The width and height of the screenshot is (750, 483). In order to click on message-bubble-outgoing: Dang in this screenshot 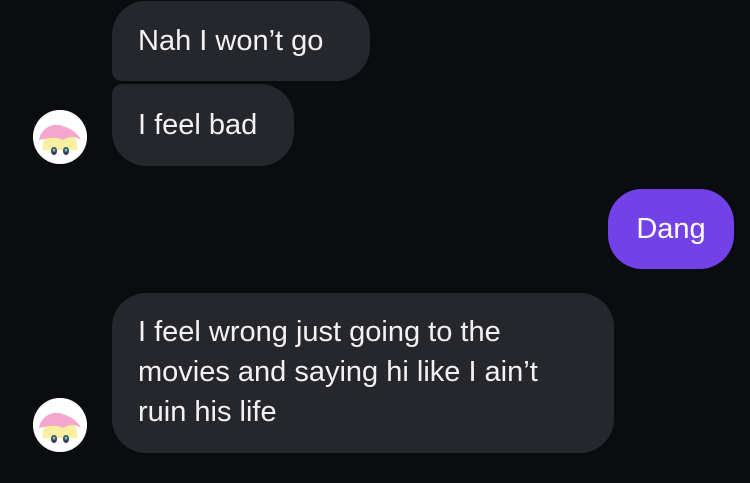, I will do `click(671, 229)`.